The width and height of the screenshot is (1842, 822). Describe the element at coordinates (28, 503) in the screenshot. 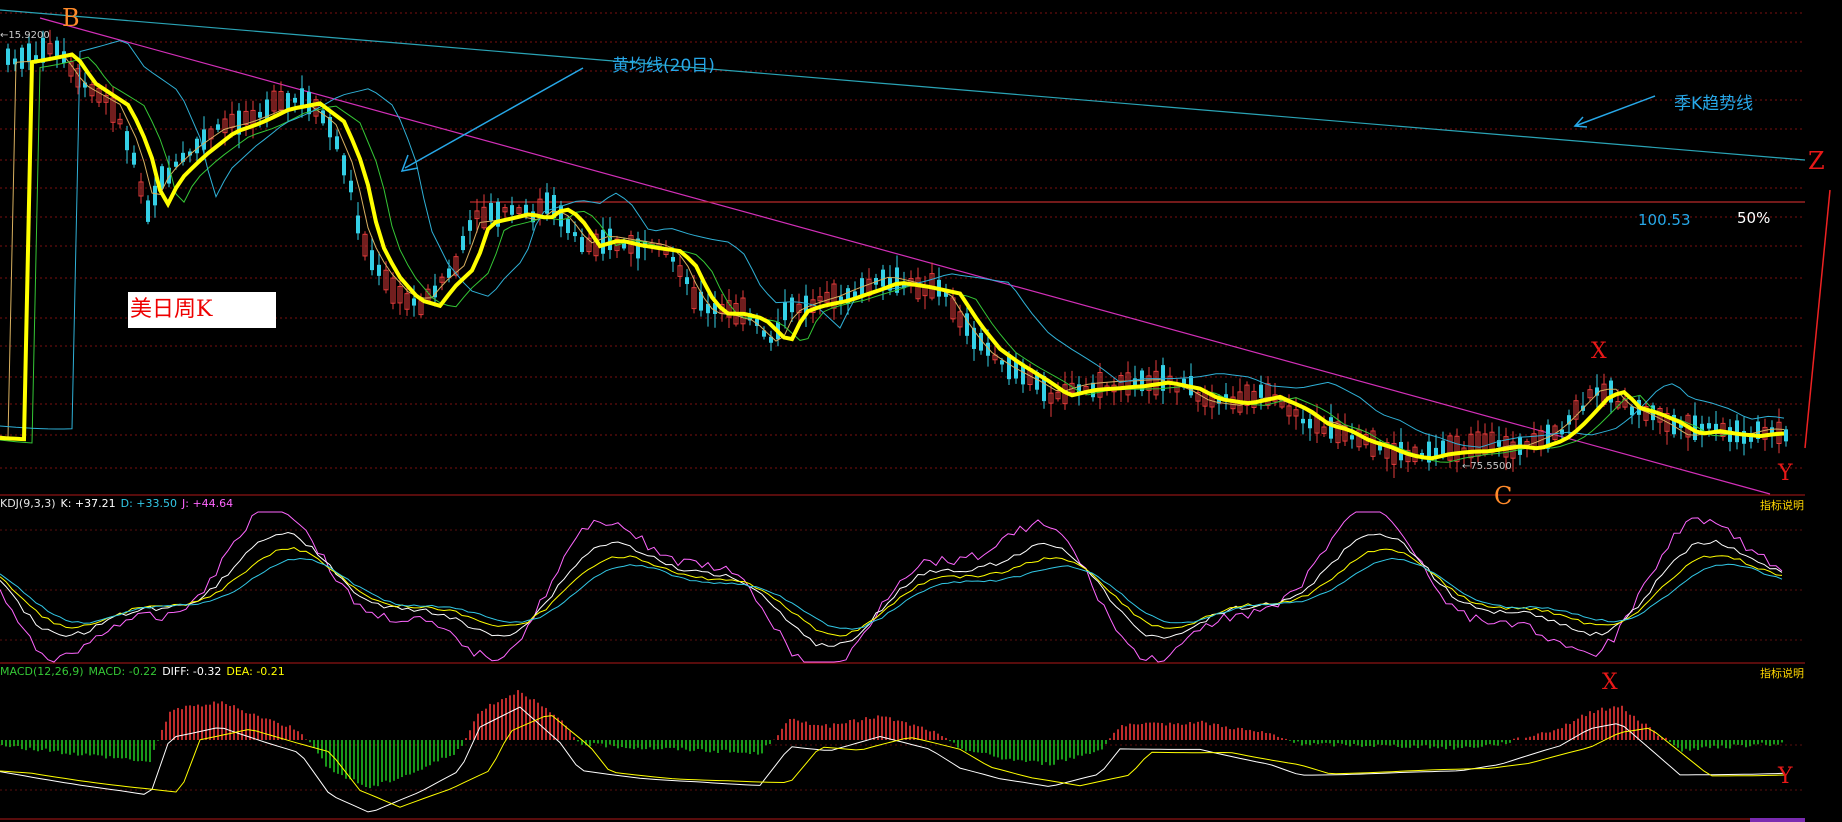

I see `kdj-name: KDJ(9,3,3)` at that location.